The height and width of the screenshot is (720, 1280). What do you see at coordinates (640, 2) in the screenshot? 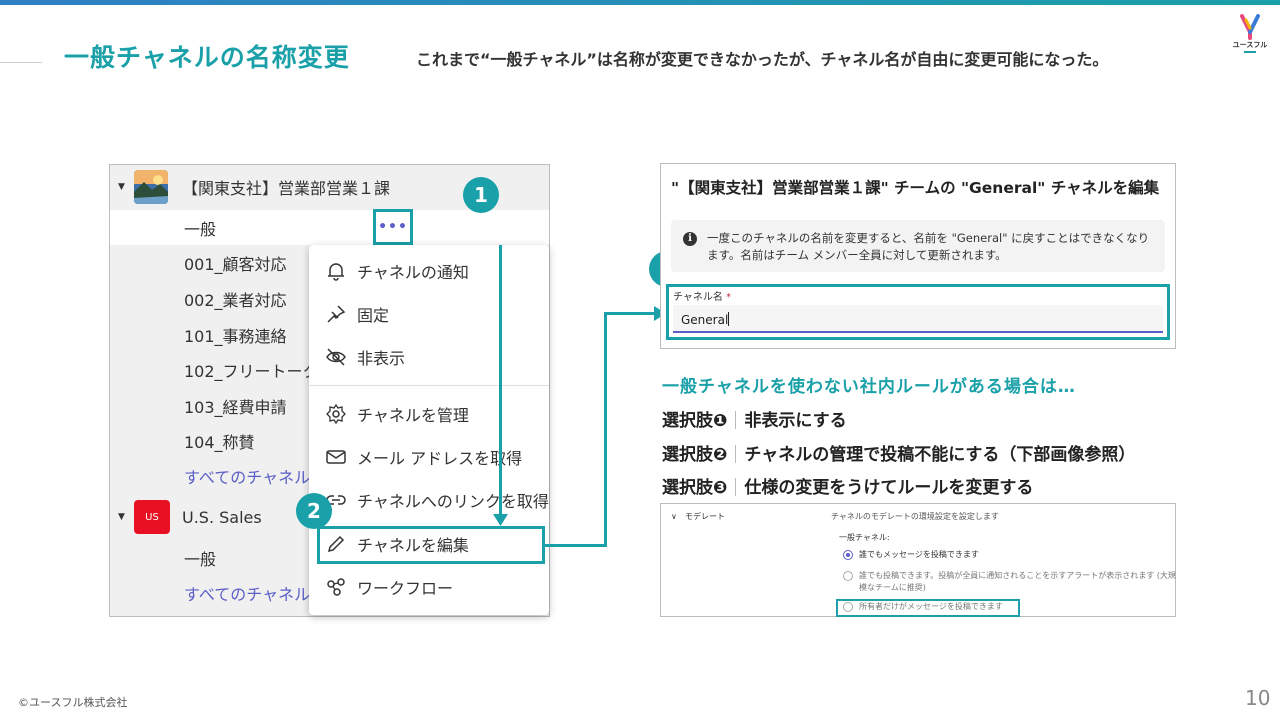
I see `top-accent-bar` at bounding box center [640, 2].